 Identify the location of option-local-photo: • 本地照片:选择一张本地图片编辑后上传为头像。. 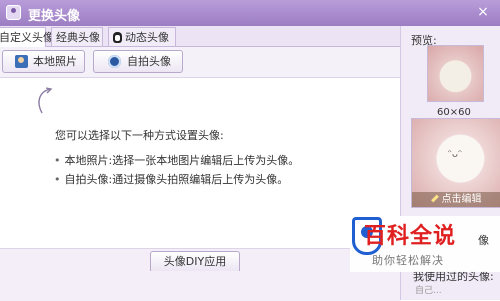
(176, 160).